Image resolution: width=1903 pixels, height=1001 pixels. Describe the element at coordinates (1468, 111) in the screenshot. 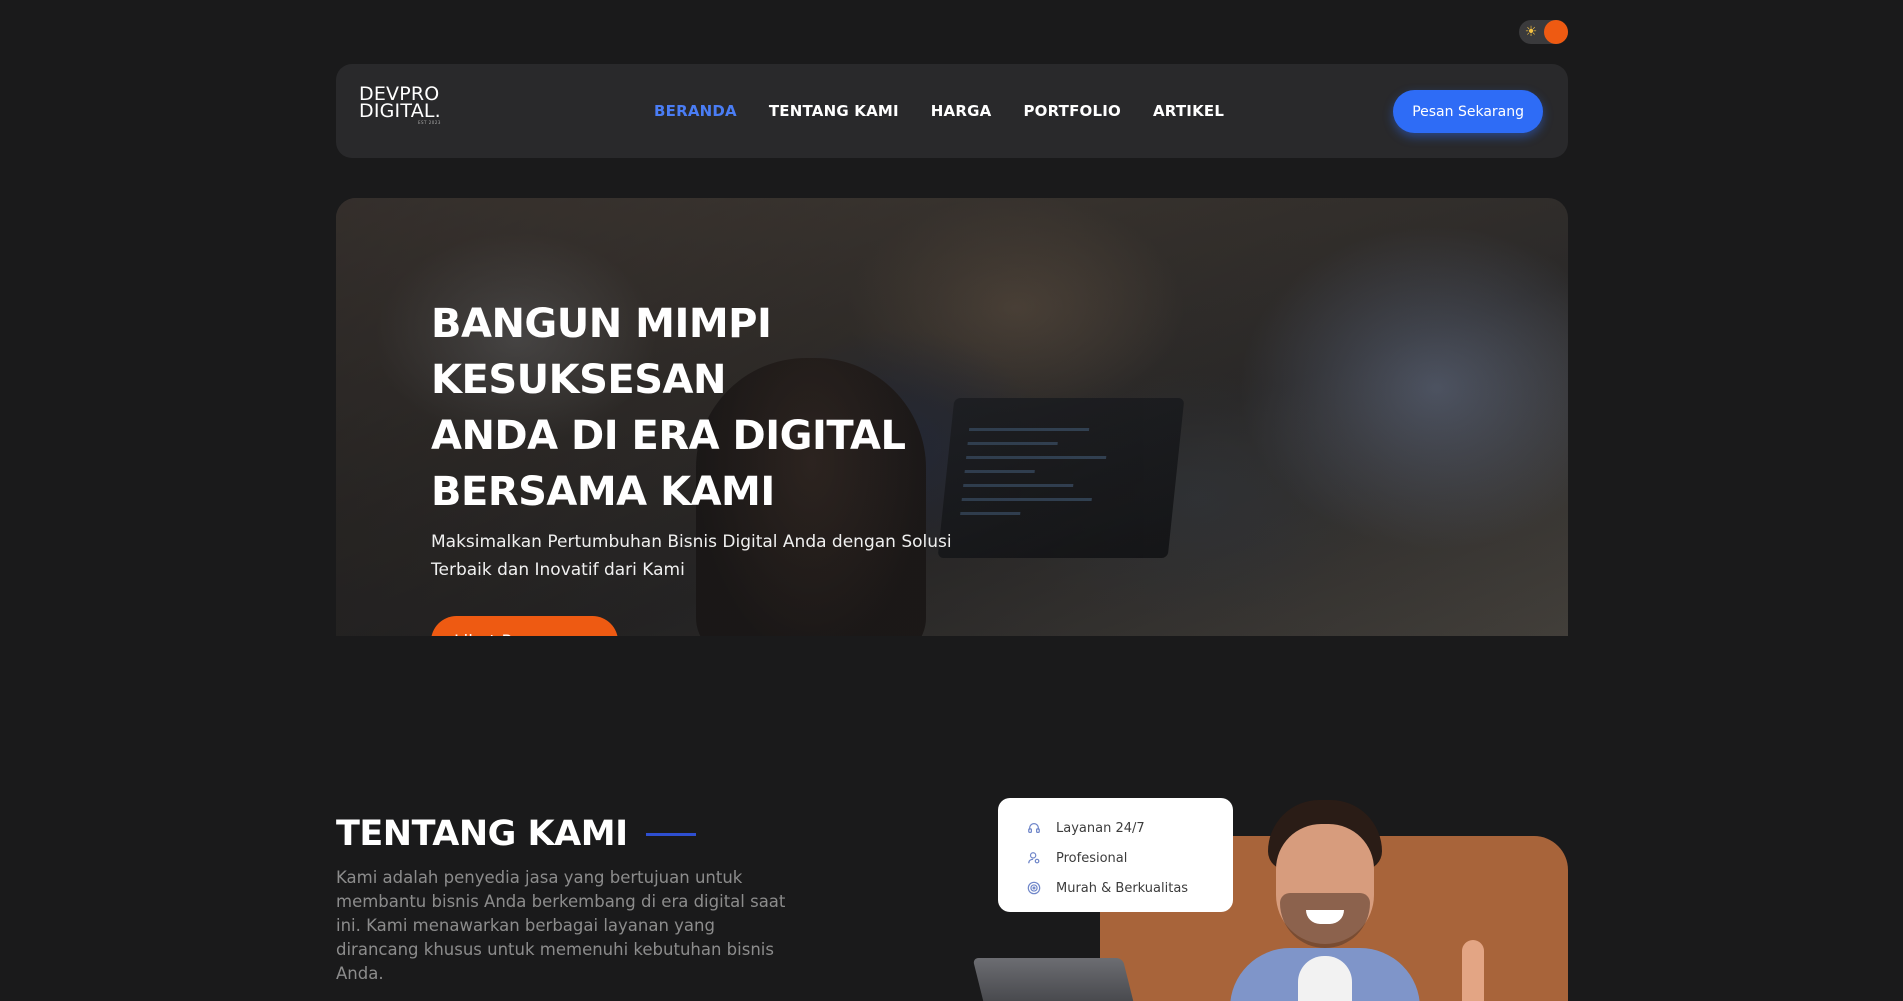

I see `pesan-sekarang-button: Pesan Sekarang` at that location.